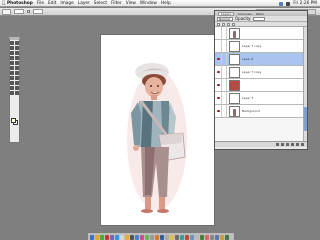 This screenshot has height=240, width=320. Describe the element at coordinates (305, 119) in the screenshot. I see `scrollbar-thumb` at that location.